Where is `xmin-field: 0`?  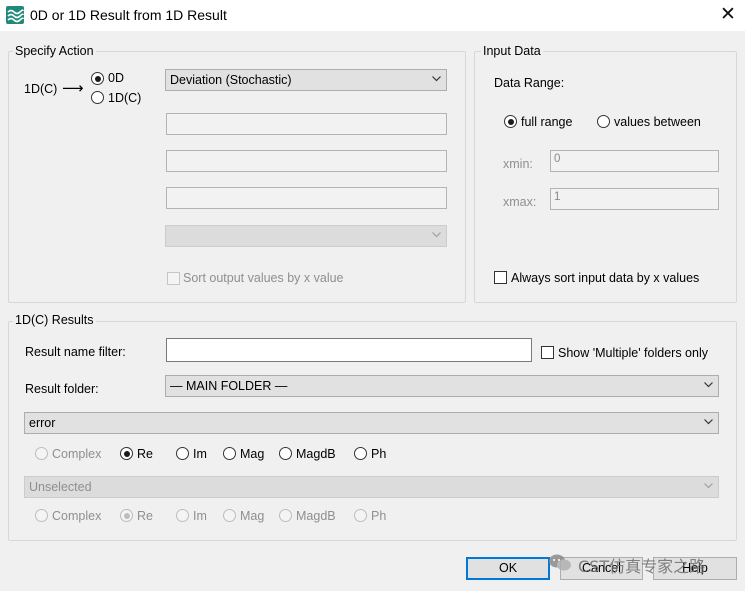
xmin-field: 0 is located at coordinates (634, 161).